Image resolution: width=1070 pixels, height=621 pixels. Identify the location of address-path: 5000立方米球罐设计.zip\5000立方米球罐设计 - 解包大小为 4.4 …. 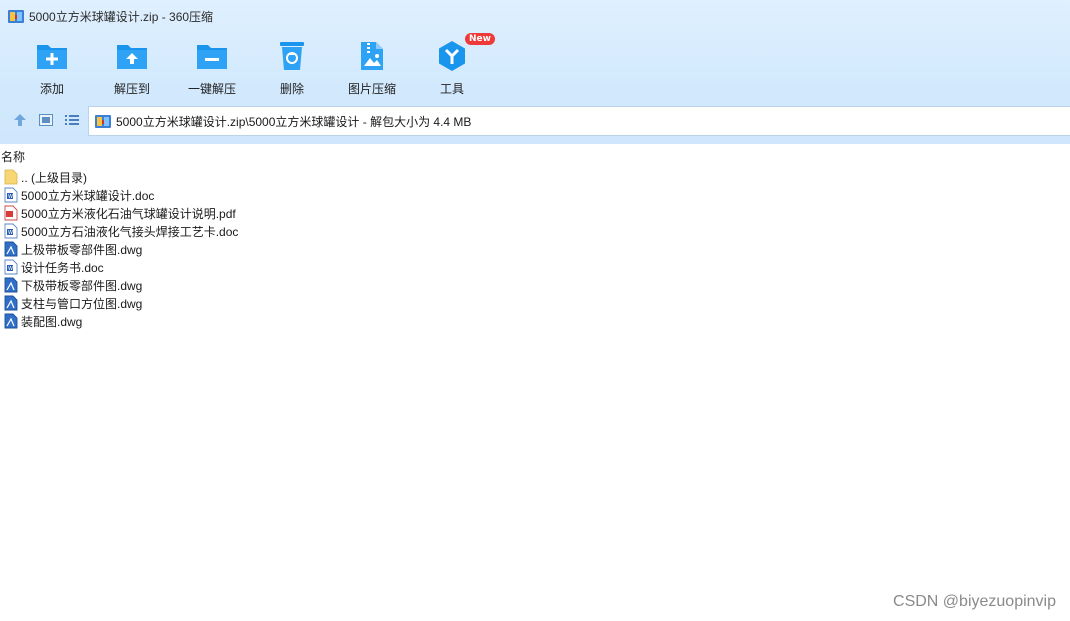
(294, 121).